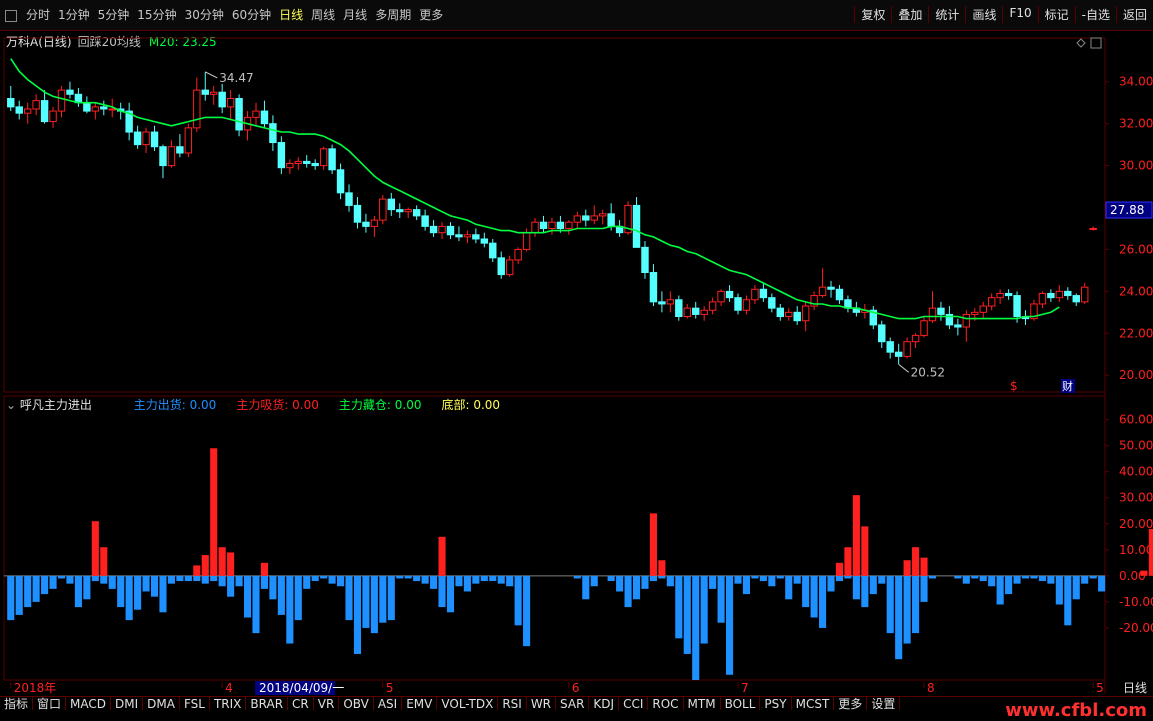  What do you see at coordinates (1136, 124) in the screenshot?
I see `main-ytick-label-6: 32.00` at bounding box center [1136, 124].